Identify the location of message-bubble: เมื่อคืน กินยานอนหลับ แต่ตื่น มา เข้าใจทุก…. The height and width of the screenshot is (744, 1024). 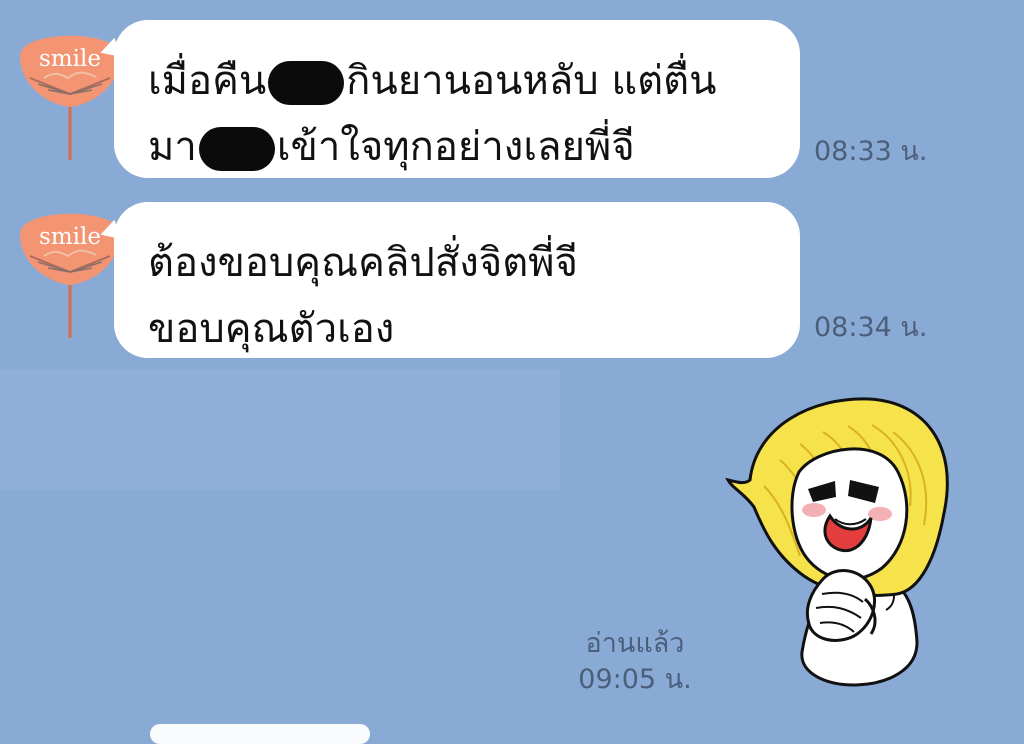
(457, 99).